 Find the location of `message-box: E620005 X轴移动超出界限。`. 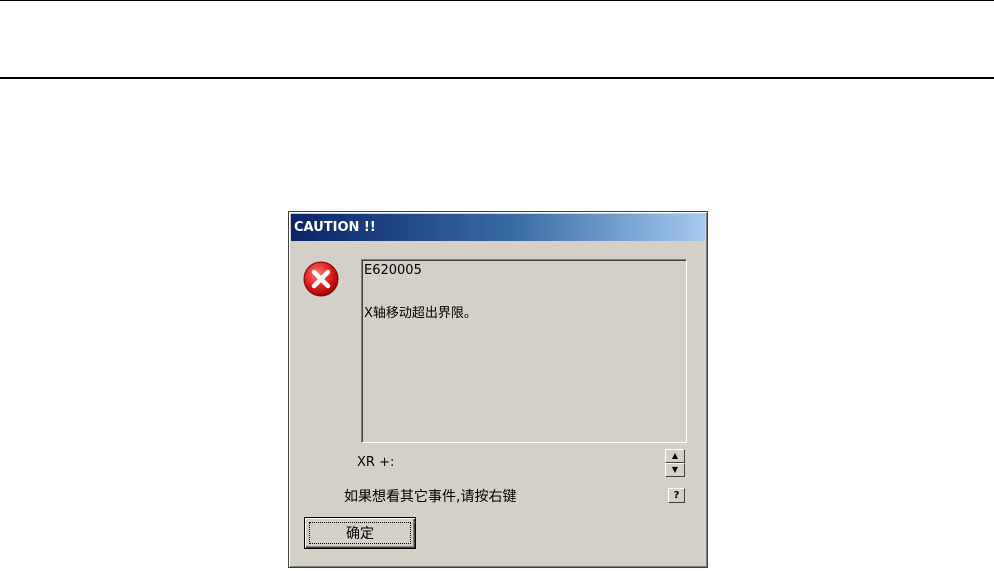

message-box: E620005 X轴移动超出界限。 is located at coordinates (524, 351).